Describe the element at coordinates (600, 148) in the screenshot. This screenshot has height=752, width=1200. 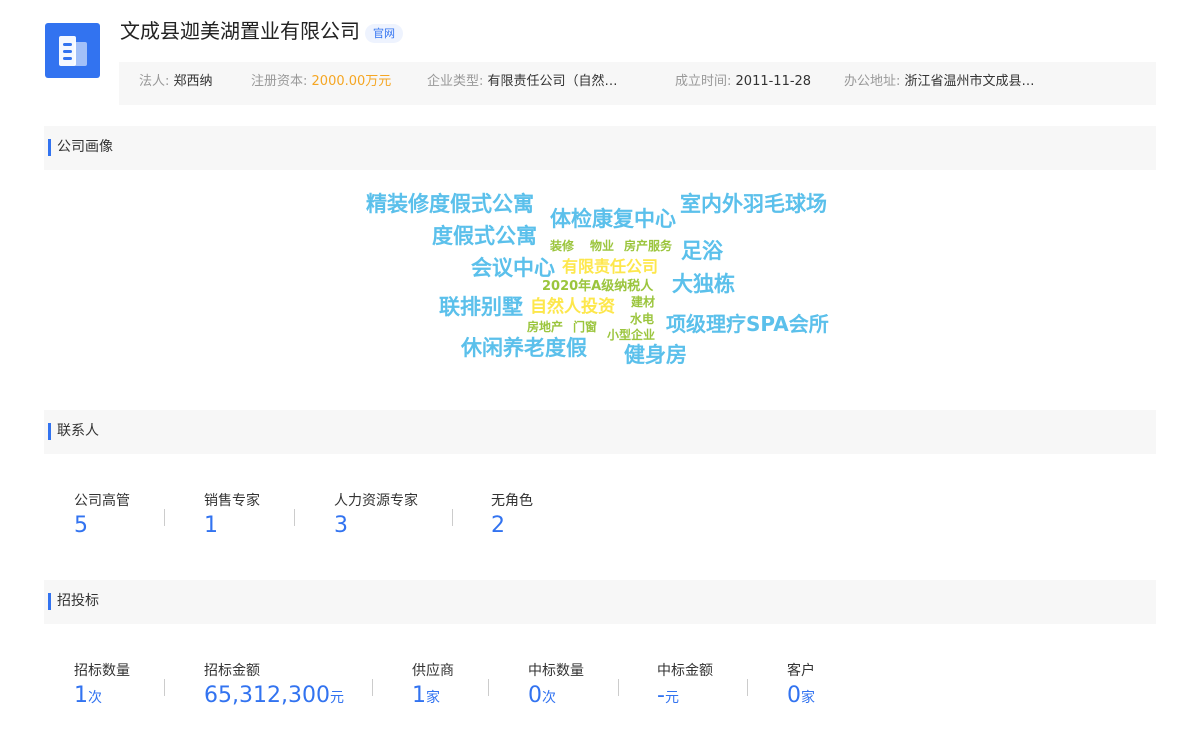
I see `section-header-portrait: 公司画像` at that location.